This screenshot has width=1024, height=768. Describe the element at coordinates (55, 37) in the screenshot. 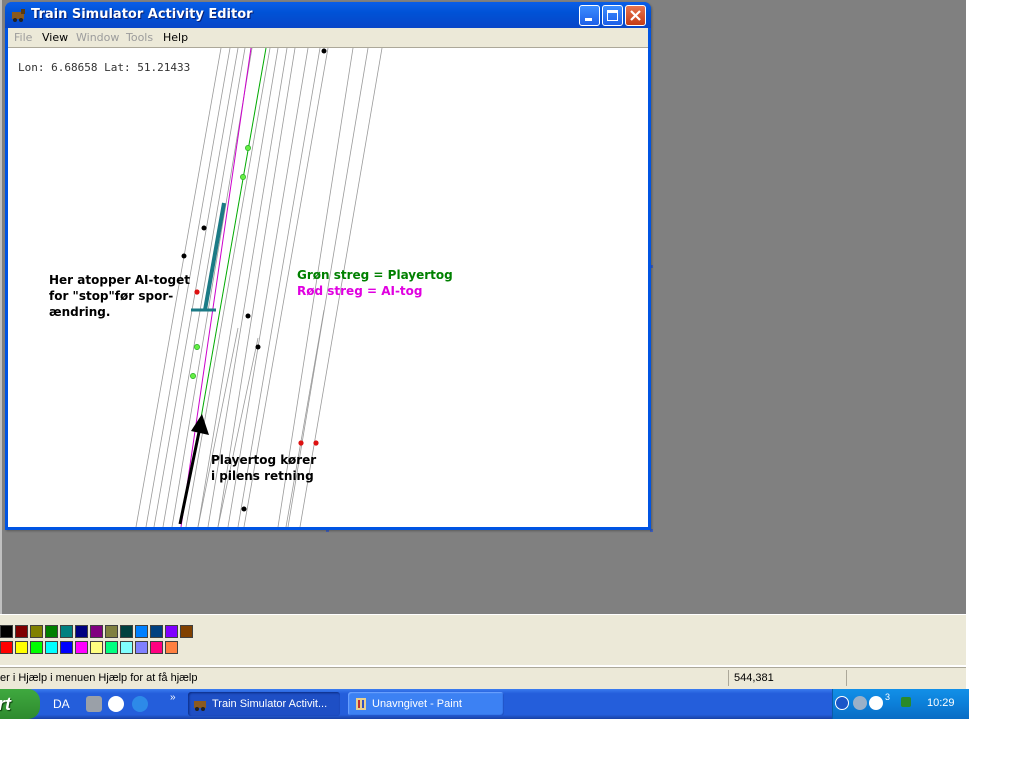

I see `menu-view: View` at that location.